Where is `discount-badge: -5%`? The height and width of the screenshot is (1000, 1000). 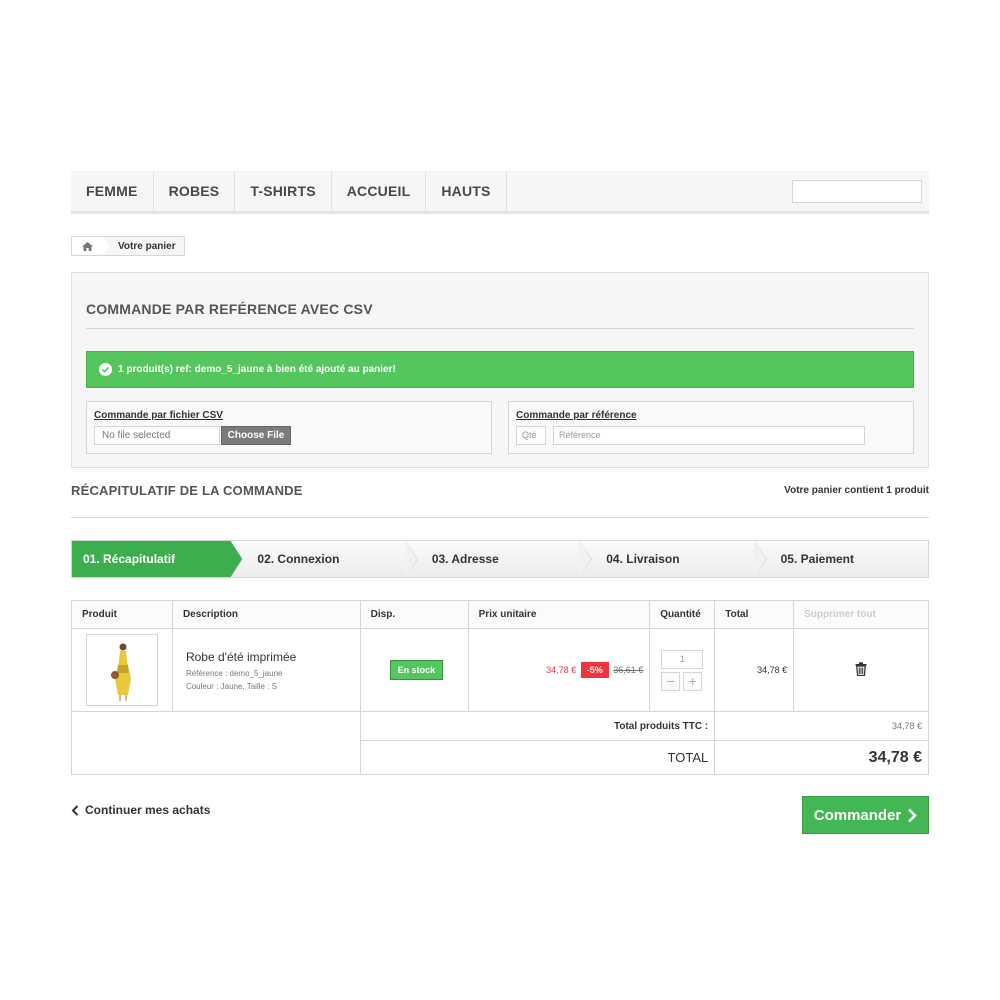
discount-badge: -5% is located at coordinates (594, 670).